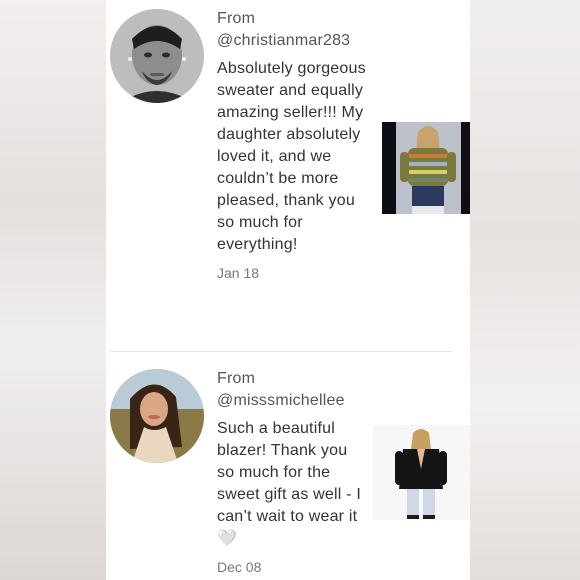 The width and height of the screenshot is (580, 580). I want to click on blazer-product-thumbnail, so click(421, 472).